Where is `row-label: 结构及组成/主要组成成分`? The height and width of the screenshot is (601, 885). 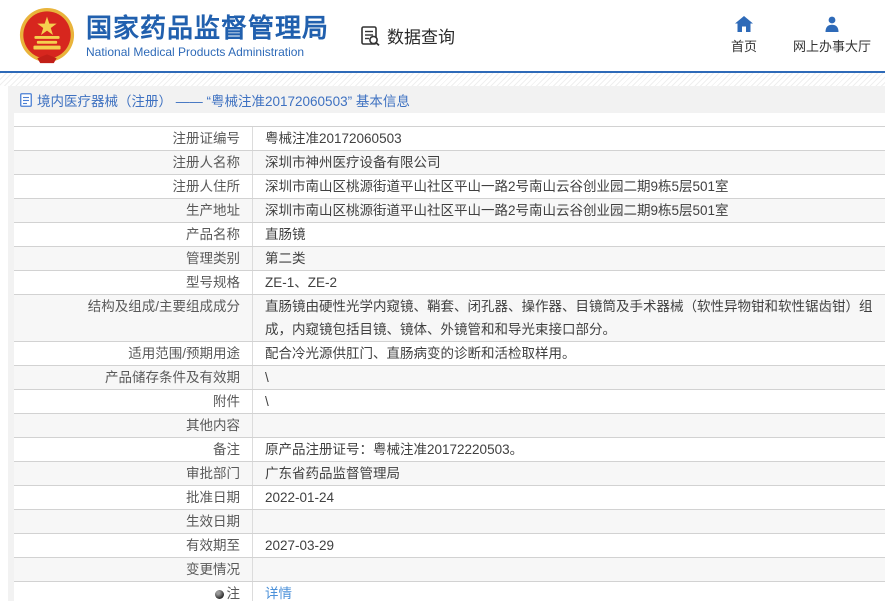 row-label: 结构及组成/主要组成成分 is located at coordinates (133, 318).